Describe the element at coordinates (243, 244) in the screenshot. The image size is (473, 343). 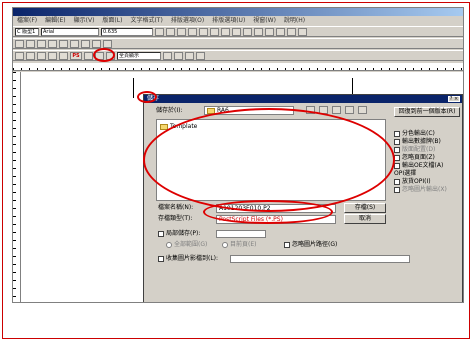
I see `current-page-label: 目前頁(E)` at that location.